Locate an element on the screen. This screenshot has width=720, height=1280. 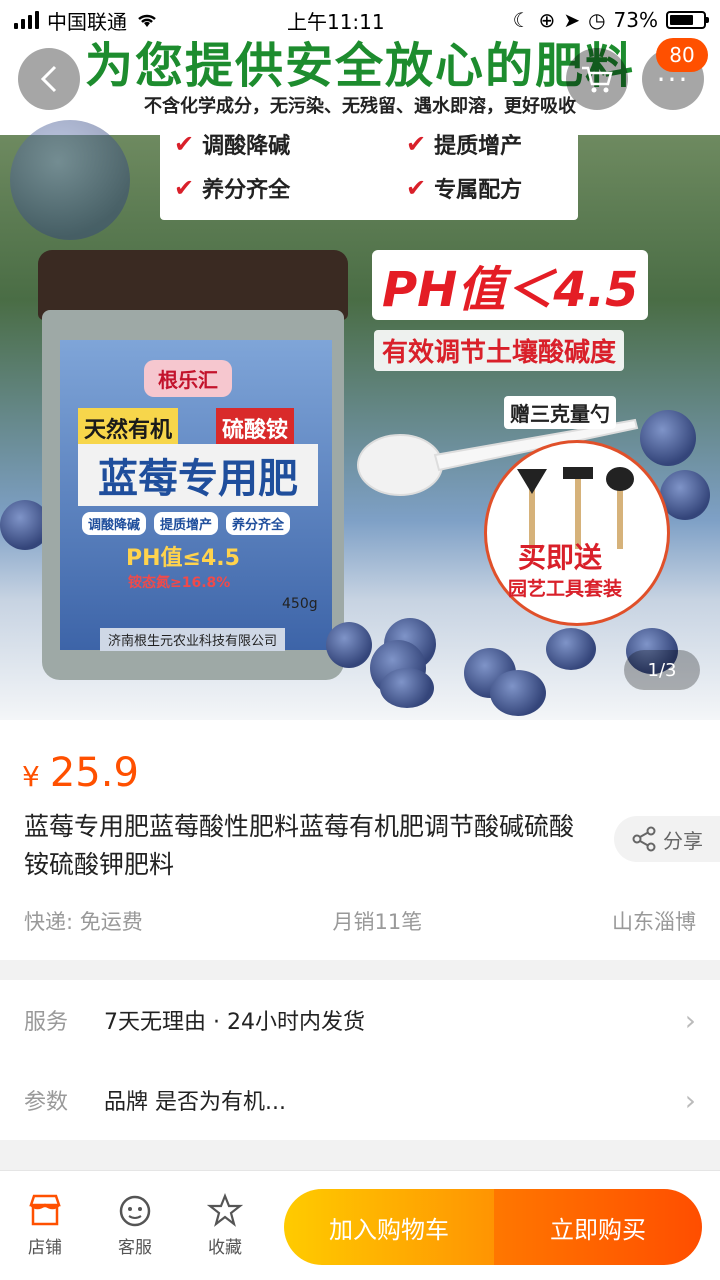
chevron-left-icon is located at coordinates (48, 79).